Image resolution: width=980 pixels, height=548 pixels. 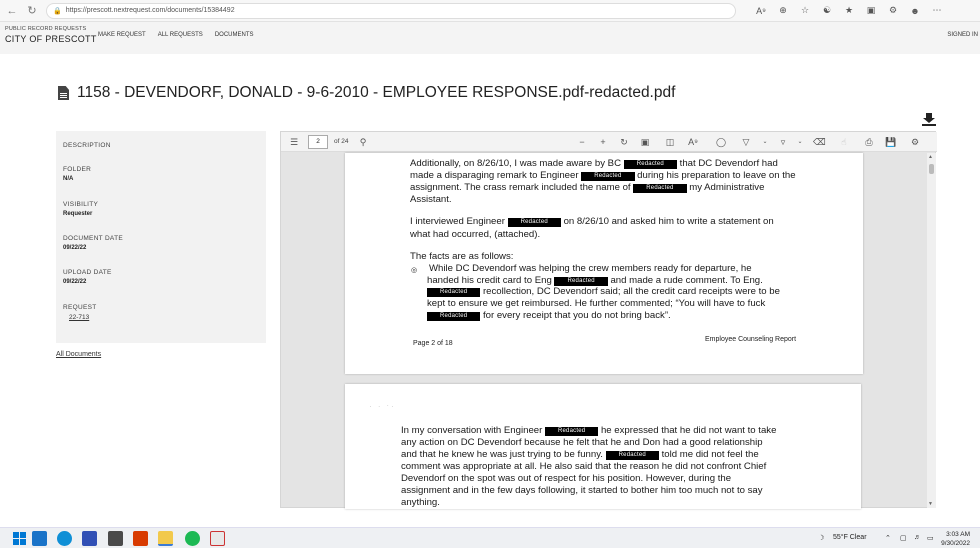 What do you see at coordinates (624, 142) in the screenshot?
I see `rotate-icon: ↻` at bounding box center [624, 142].